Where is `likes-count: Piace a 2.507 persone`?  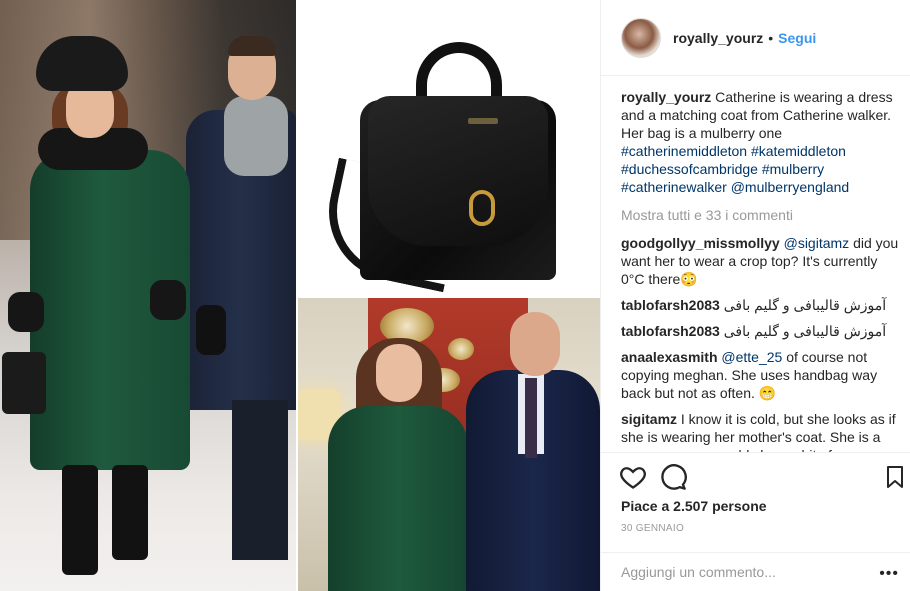 likes-count: Piace a 2.507 persone is located at coordinates (694, 506).